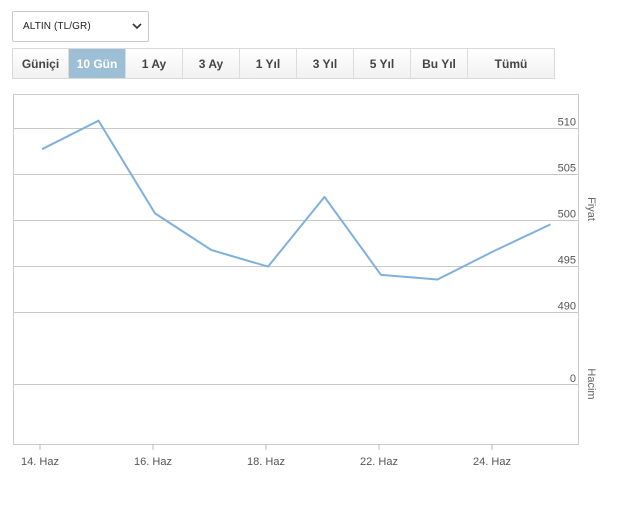  I want to click on price-tick-label: 495, so click(567, 261).